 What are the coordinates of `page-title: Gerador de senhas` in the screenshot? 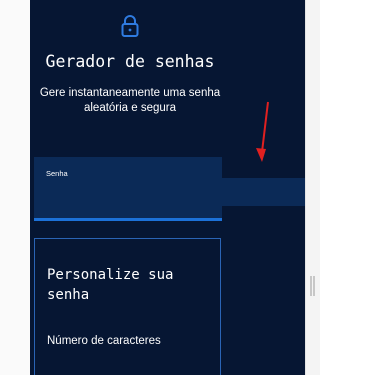 It's located at (130, 61).